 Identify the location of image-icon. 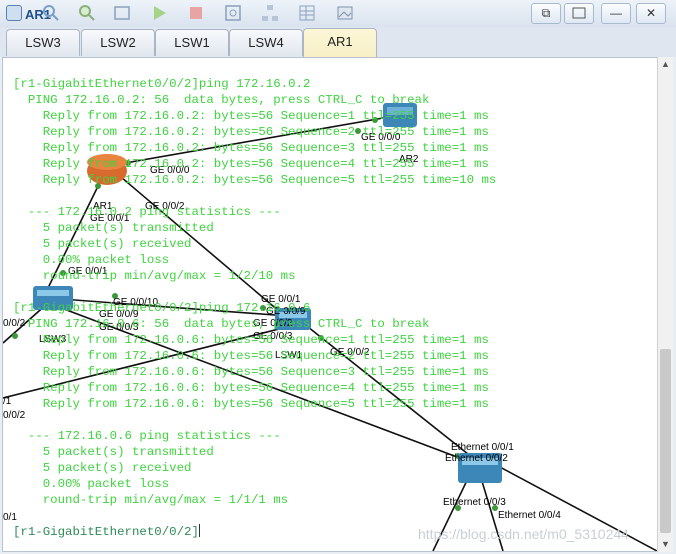
(345, 13).